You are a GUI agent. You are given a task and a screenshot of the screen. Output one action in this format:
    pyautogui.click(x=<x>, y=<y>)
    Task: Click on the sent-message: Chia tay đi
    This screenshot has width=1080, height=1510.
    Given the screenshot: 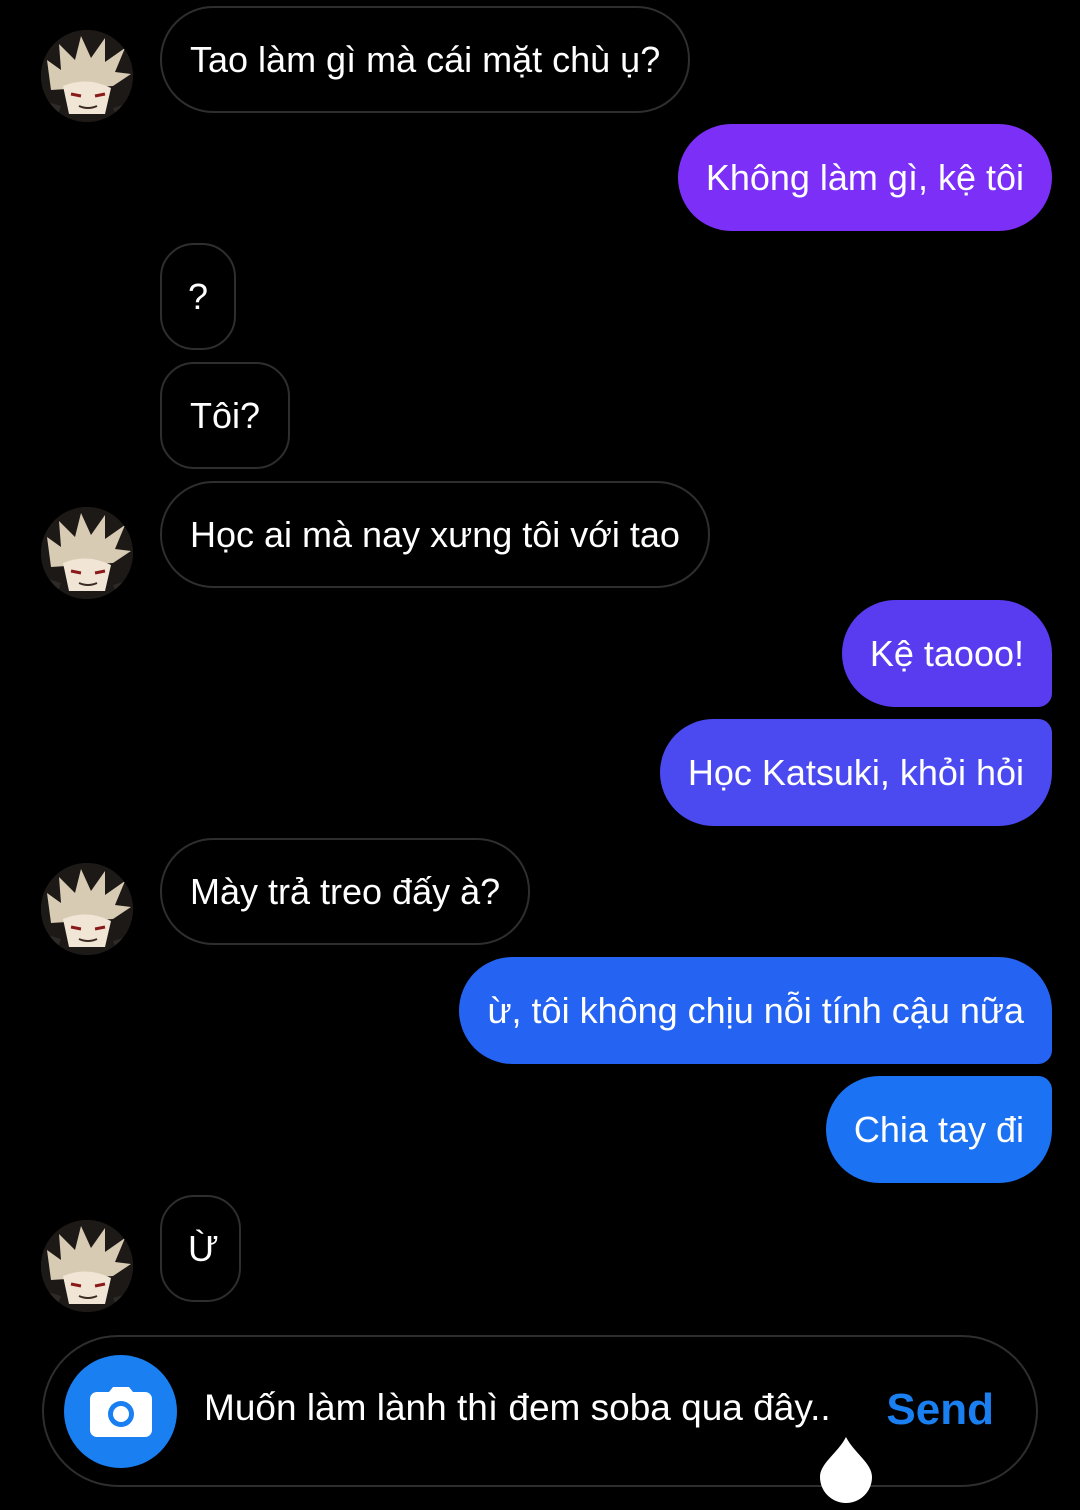 What is the action you would take?
    pyautogui.click(x=938, y=1129)
    